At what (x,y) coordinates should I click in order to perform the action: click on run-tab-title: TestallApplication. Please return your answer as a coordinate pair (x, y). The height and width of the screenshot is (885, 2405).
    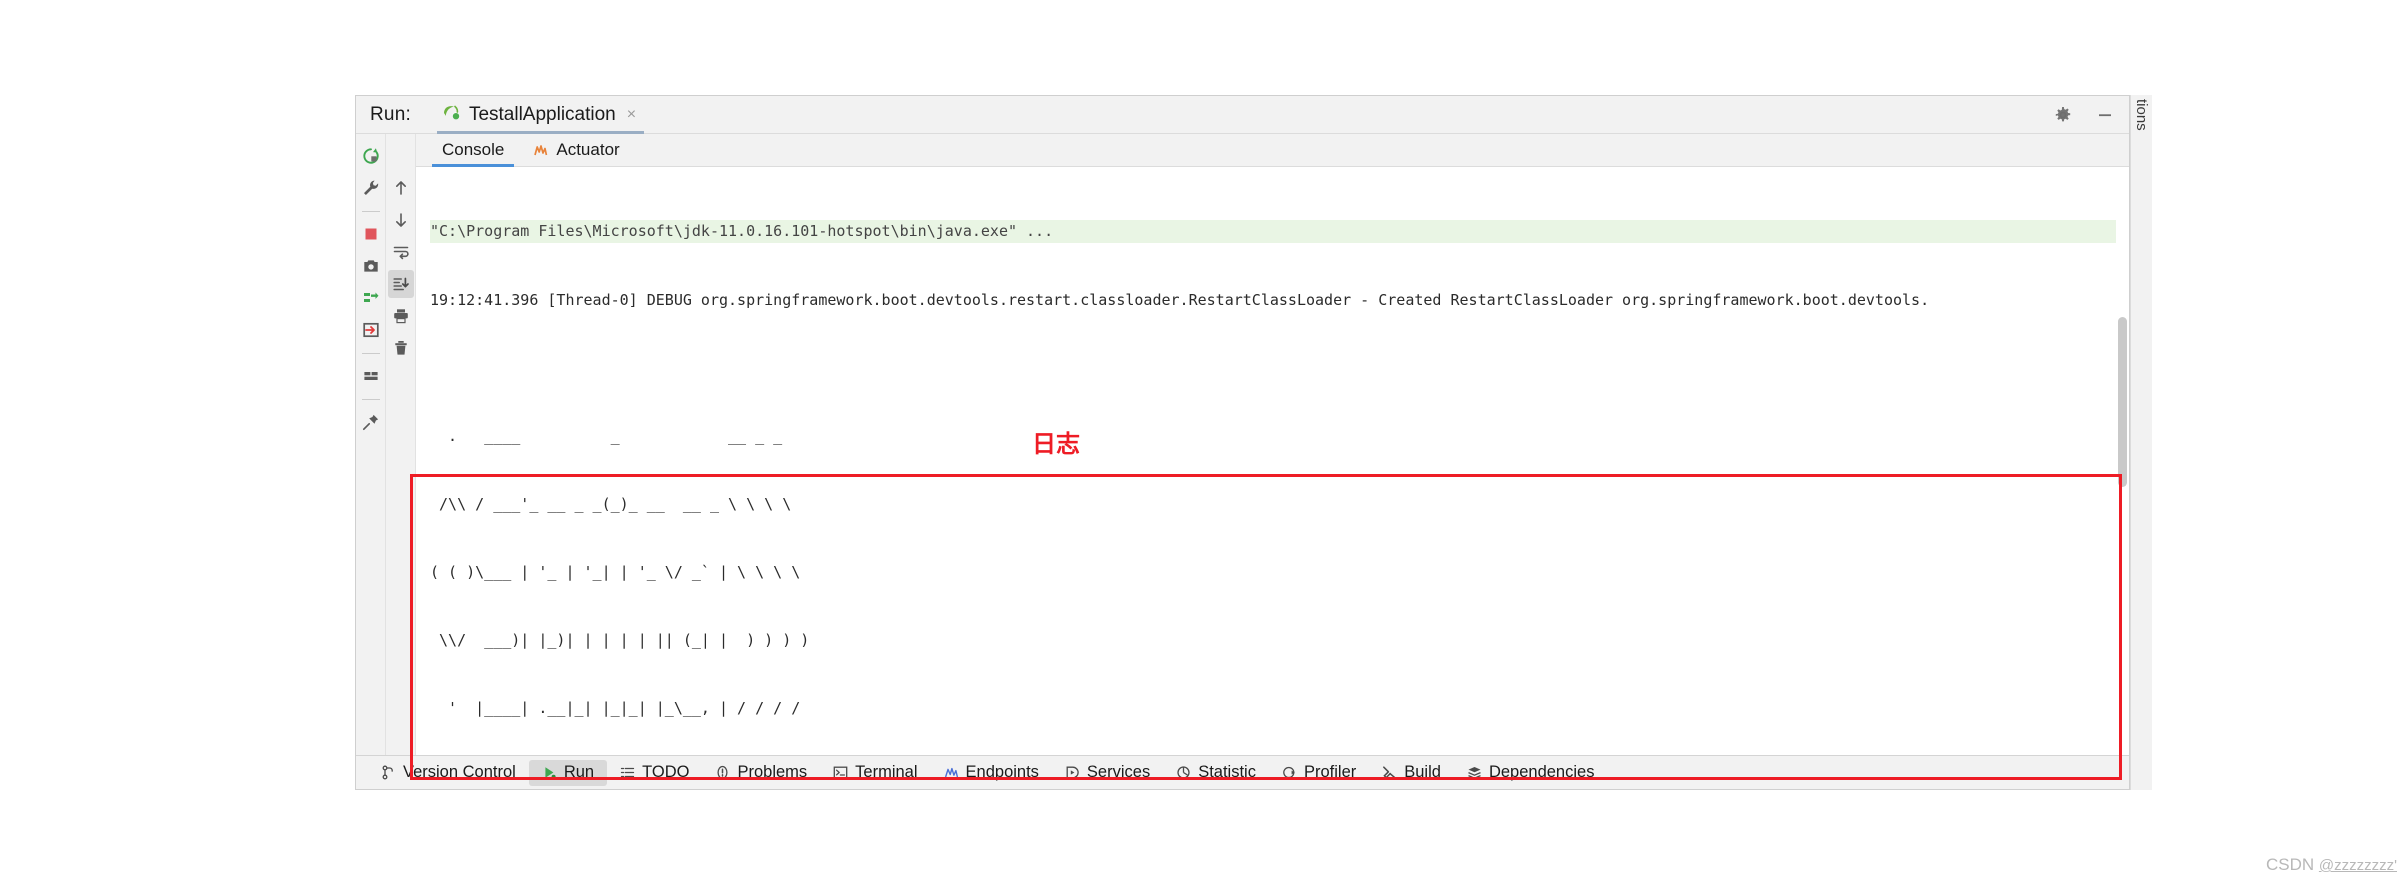
    Looking at the image, I should click on (542, 114).